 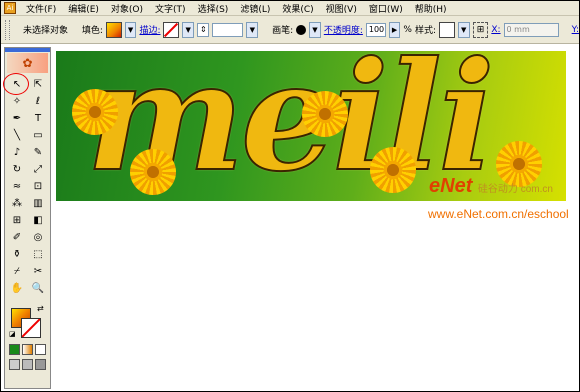 I want to click on free-transform-tool-icon: ⊡, so click(x=38, y=186).